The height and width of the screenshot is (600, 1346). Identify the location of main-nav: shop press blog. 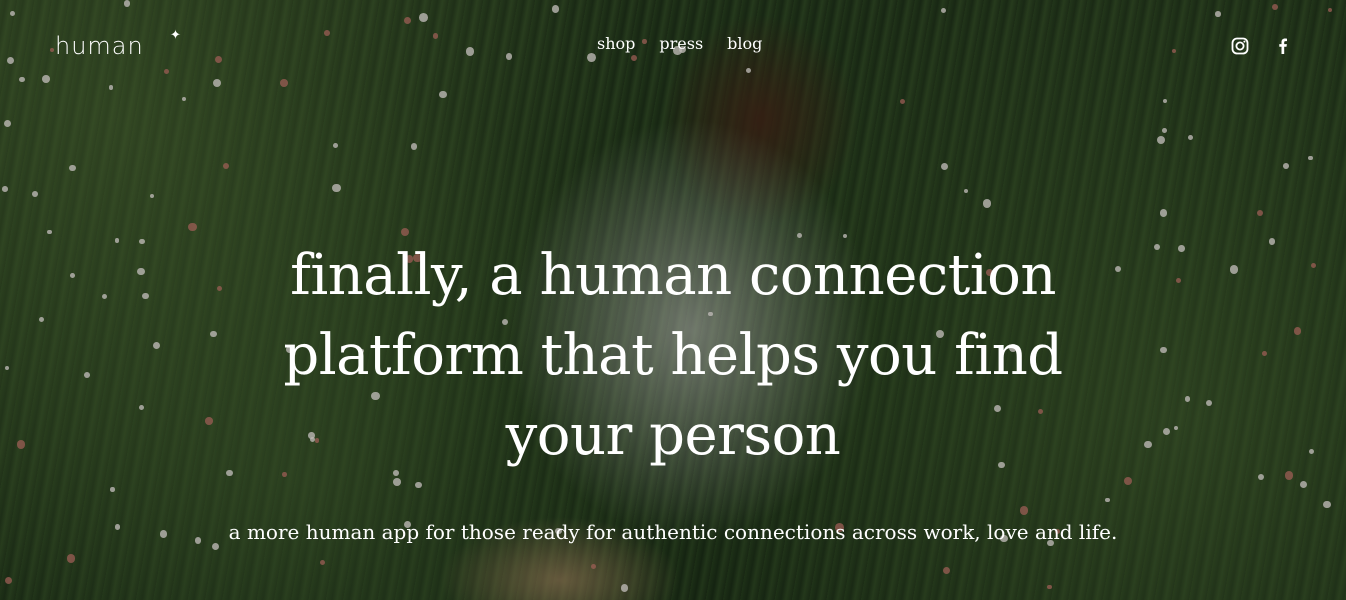
(679, 43).